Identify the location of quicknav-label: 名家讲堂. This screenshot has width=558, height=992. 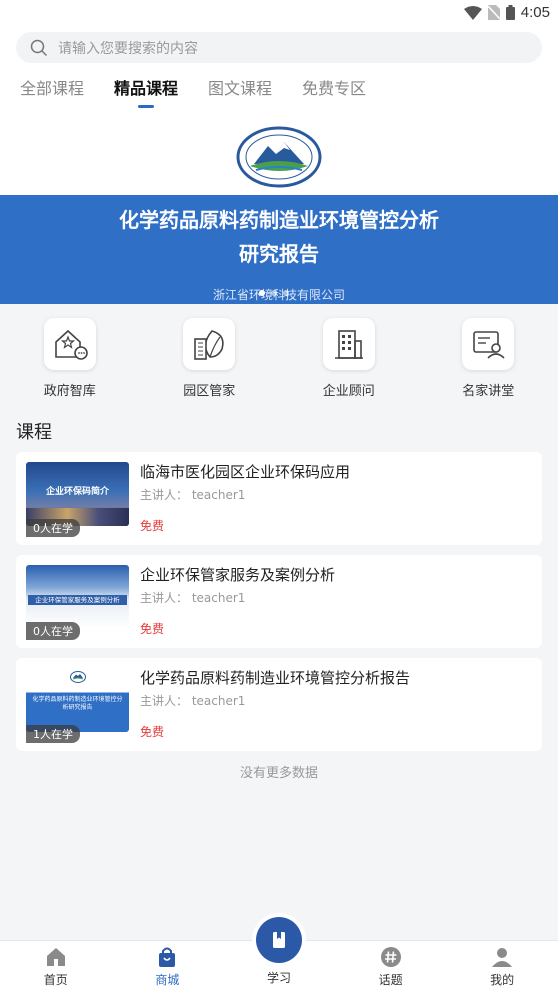
(488, 391).